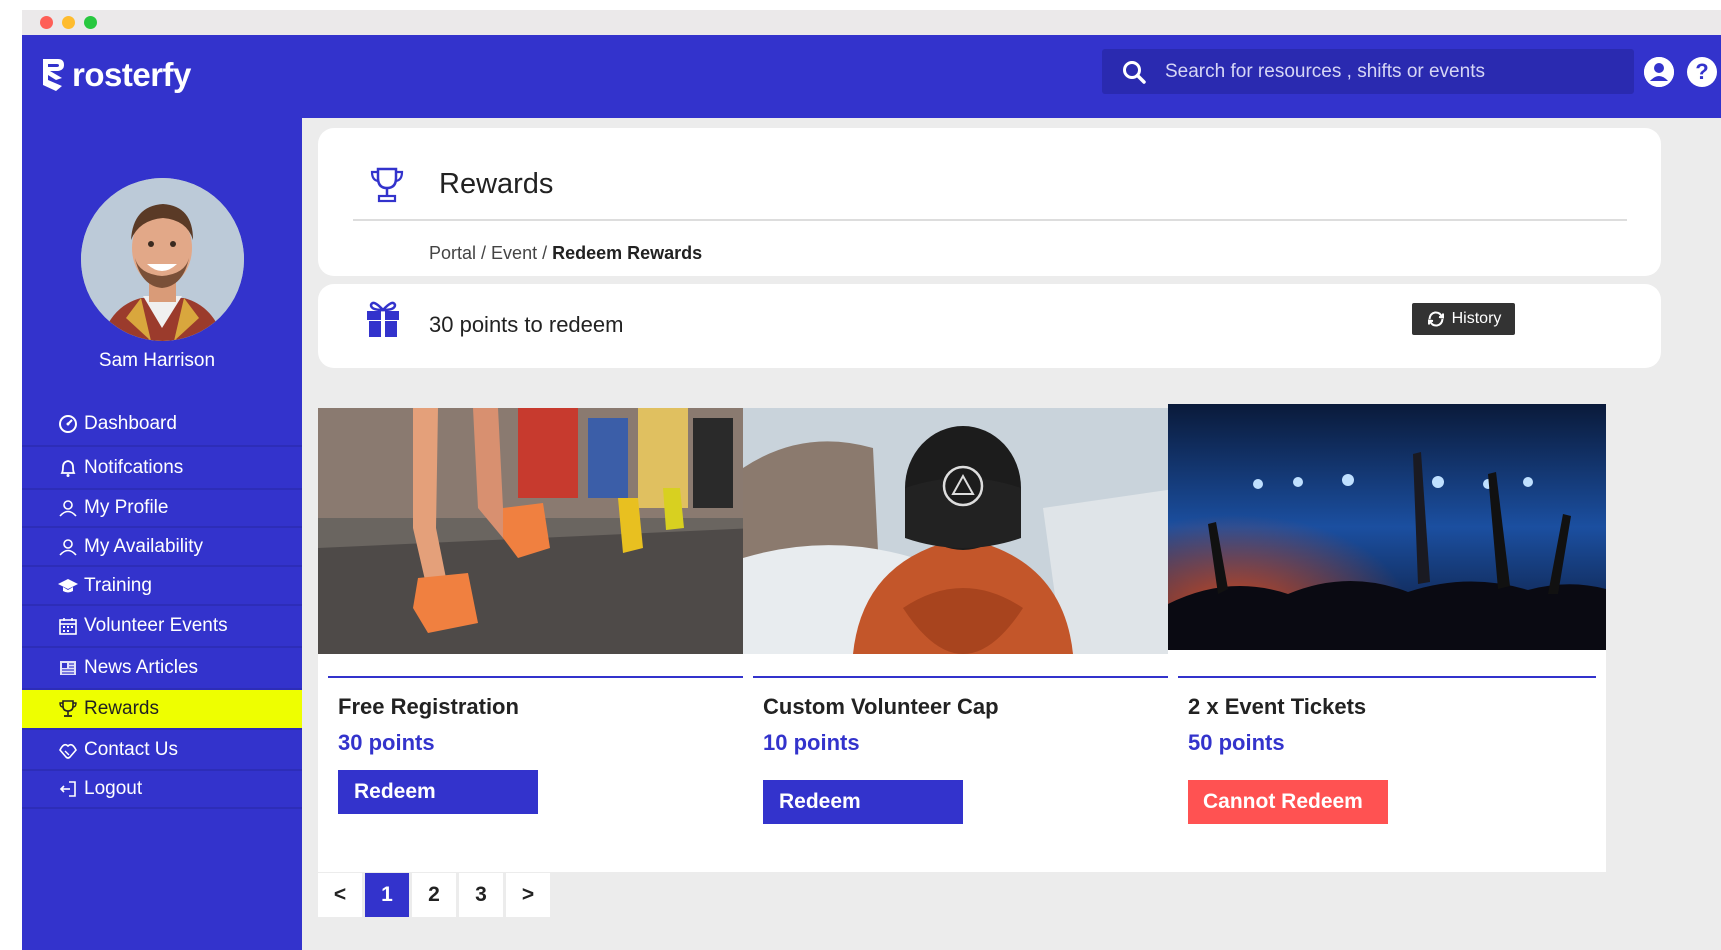  Describe the element at coordinates (990, 220) in the screenshot. I see `header-divider` at that location.